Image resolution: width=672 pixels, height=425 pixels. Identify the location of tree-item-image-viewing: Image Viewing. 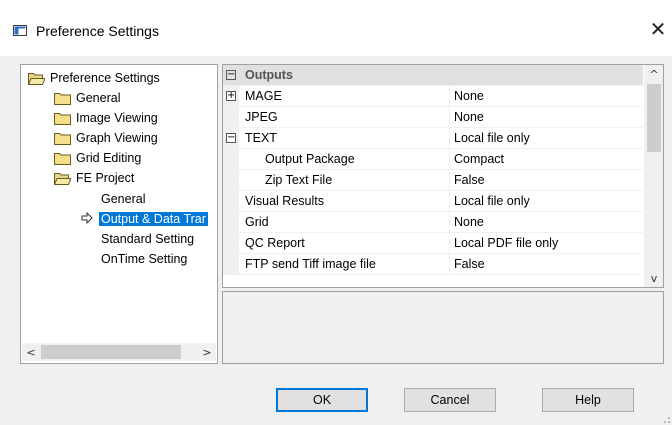
(106, 118).